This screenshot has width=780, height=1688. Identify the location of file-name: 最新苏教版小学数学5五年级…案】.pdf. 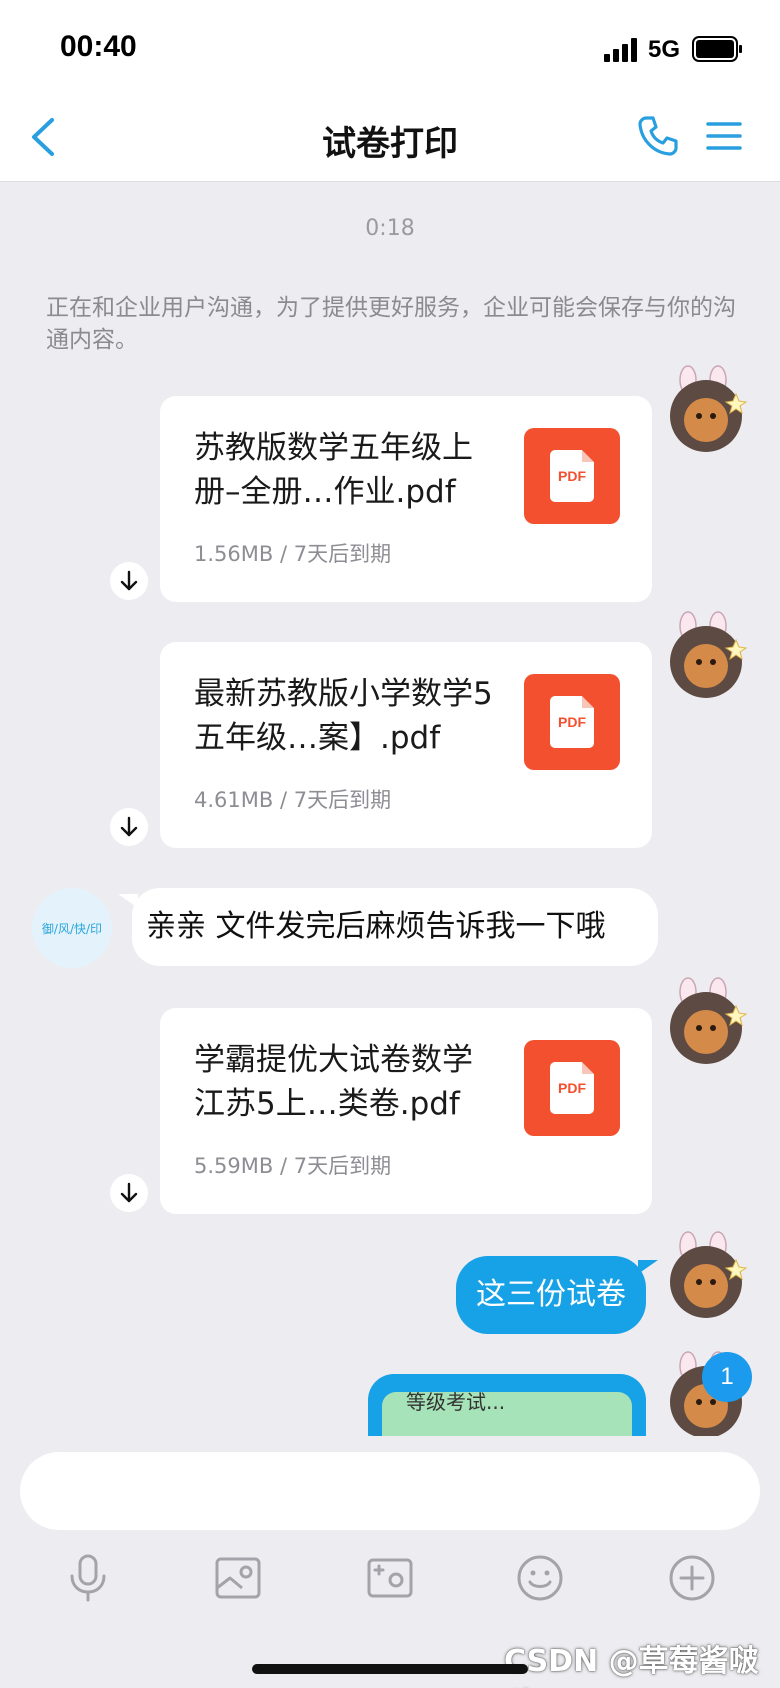
(343, 716).